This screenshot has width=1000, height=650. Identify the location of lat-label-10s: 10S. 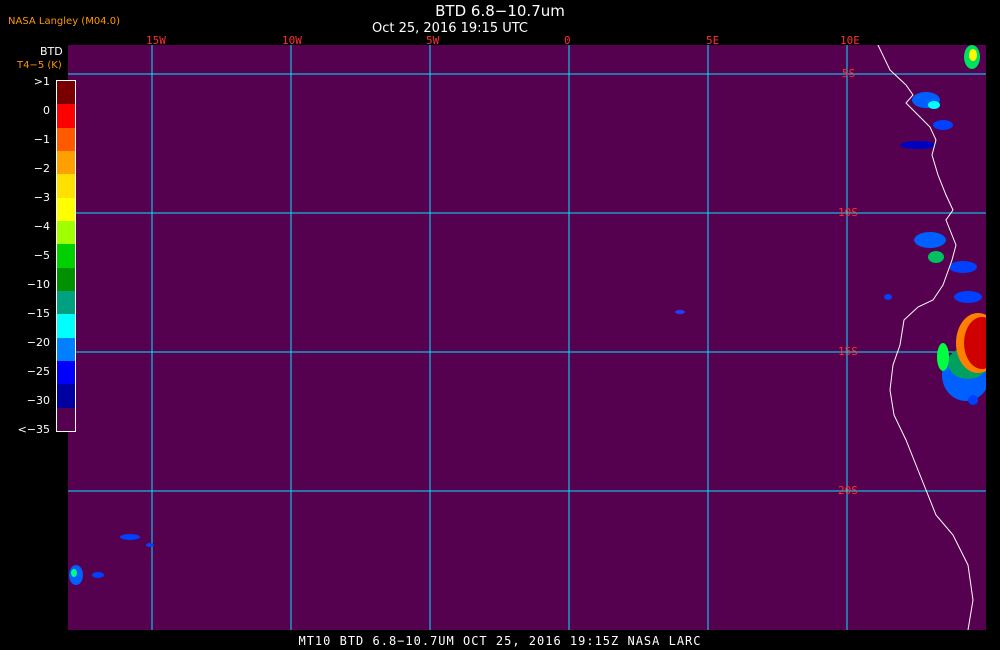
(848, 212).